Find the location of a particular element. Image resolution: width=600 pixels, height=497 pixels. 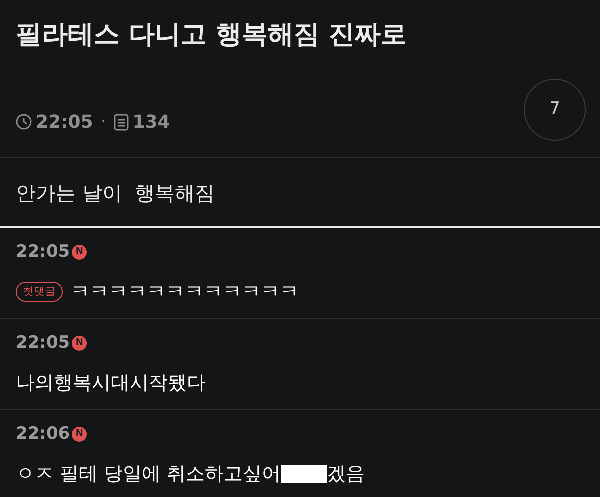

comment-text: 나의행복시대시작됐다 is located at coordinates (111, 383).